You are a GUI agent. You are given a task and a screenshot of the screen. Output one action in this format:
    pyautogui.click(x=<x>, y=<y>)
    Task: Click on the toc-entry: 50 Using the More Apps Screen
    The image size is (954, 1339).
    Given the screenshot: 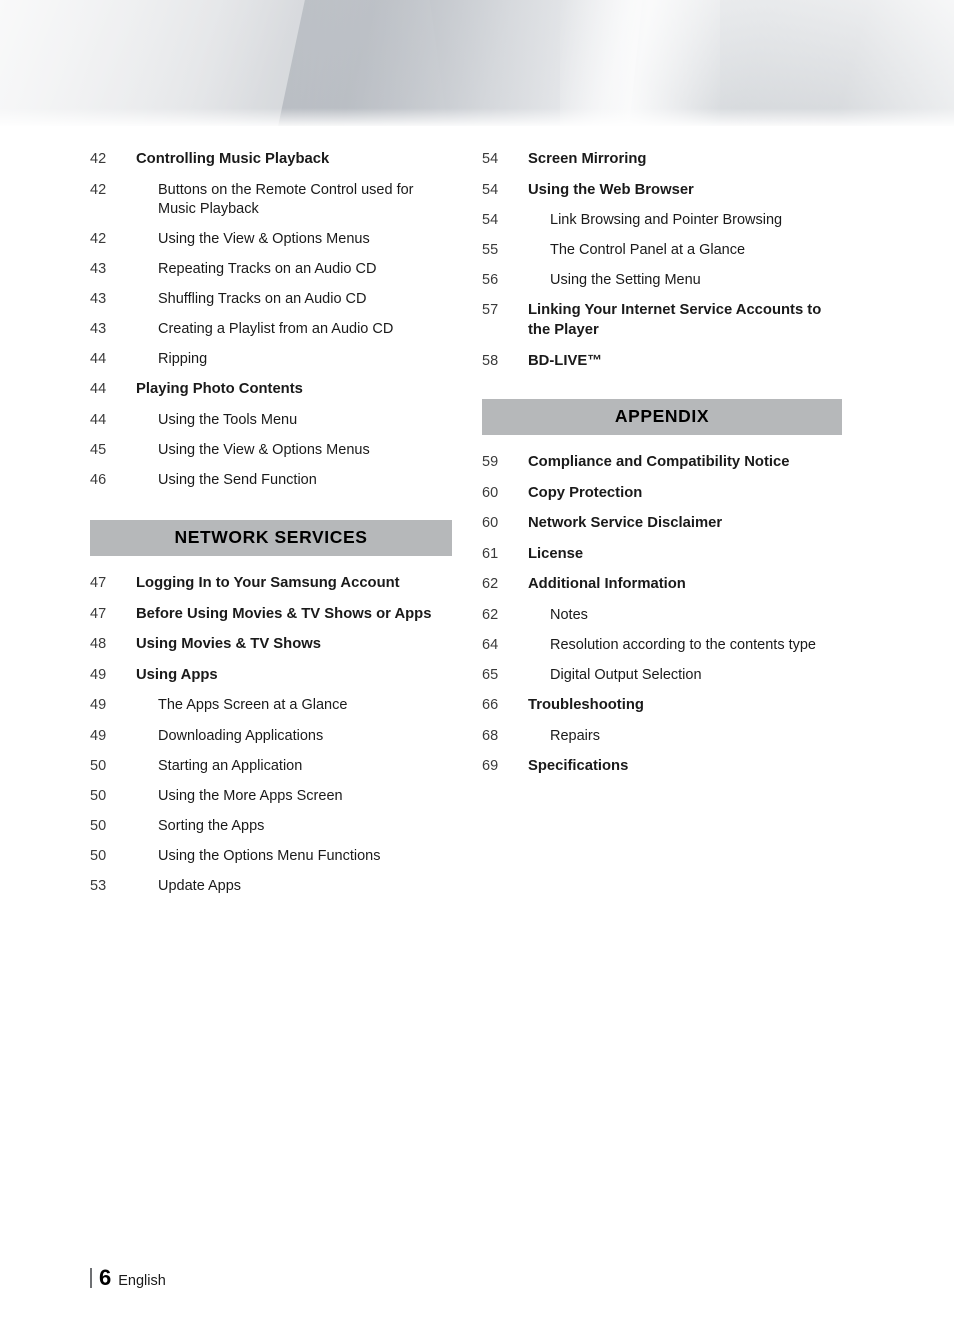 What is the action you would take?
    pyautogui.click(x=271, y=796)
    